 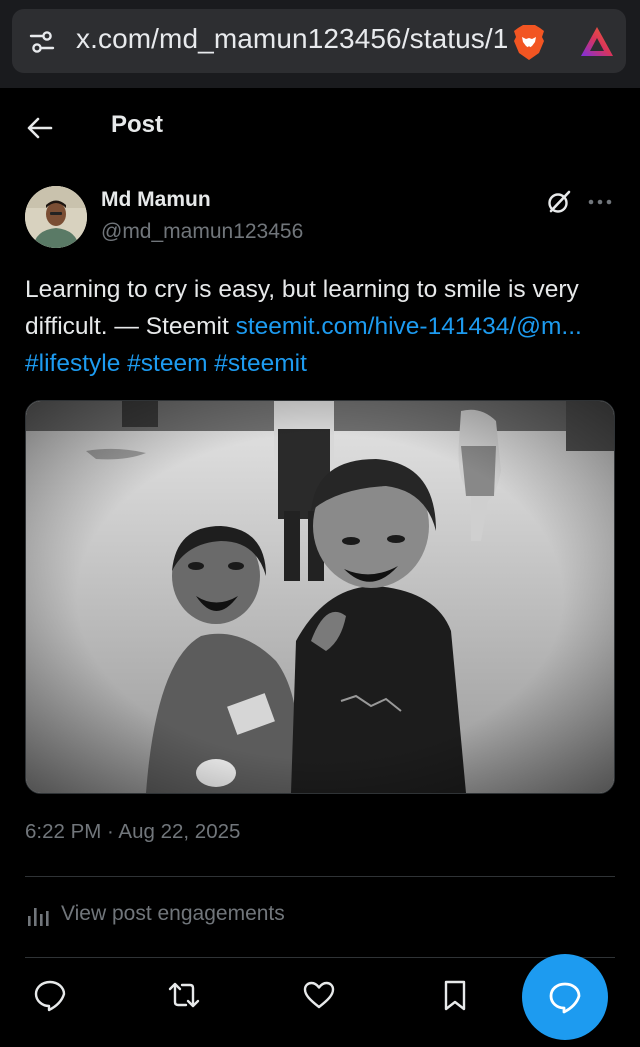 I want to click on brave-rewards-icon, so click(x=597, y=42).